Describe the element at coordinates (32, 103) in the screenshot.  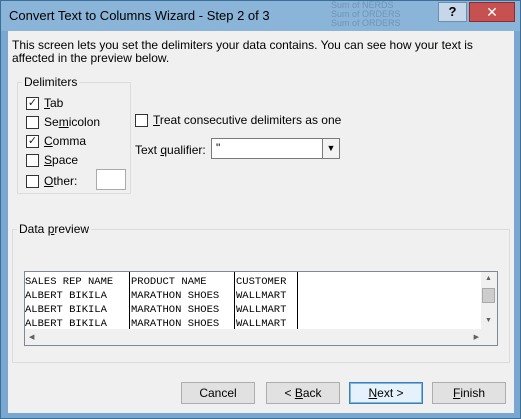
I see `tab-checkbox: ✓` at that location.